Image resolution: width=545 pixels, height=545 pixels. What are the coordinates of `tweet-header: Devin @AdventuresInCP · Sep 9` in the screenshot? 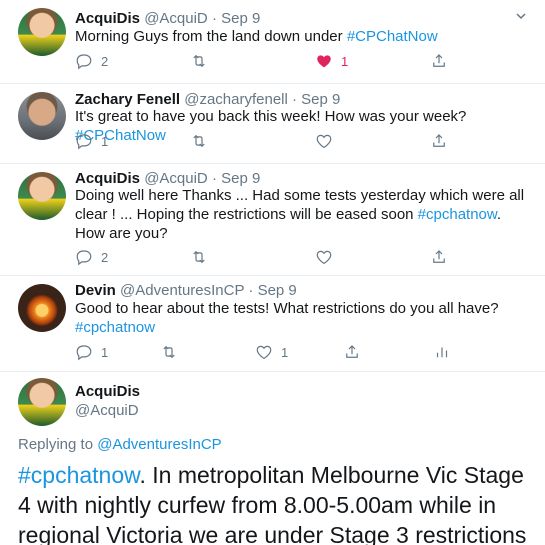 It's located at (186, 291).